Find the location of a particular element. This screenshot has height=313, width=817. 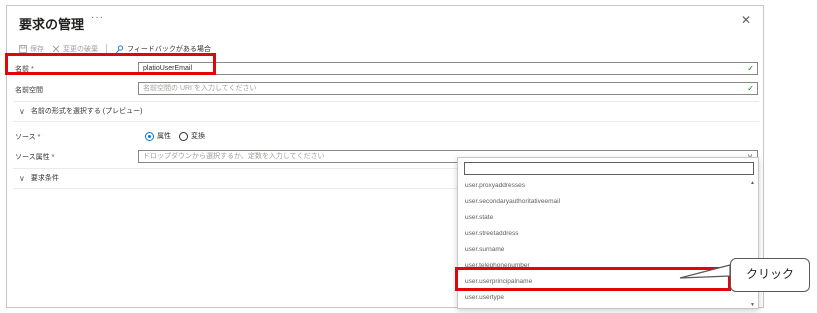

namespace-label: 名前空間 is located at coordinates (29, 90).